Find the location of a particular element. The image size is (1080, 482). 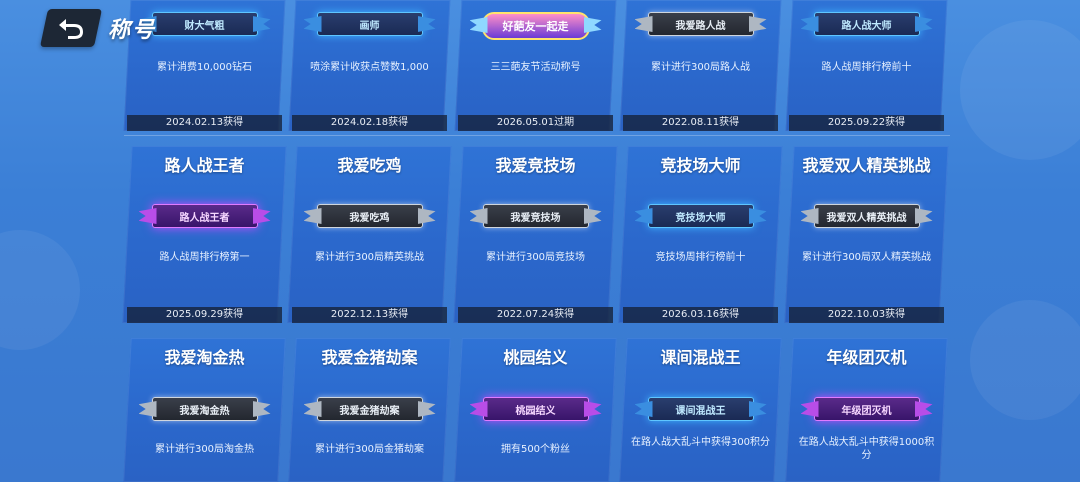

title-description: 累计进行300局金猪劫案 is located at coordinates (369, 449).